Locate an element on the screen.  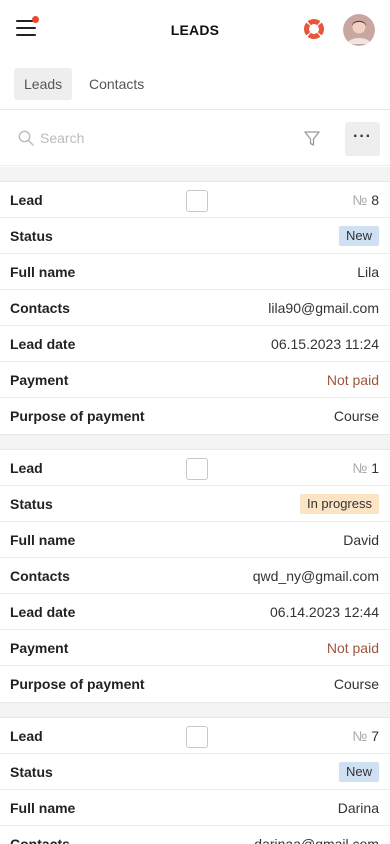
tab-bar: Leads Contacts is located at coordinates (195, 85).